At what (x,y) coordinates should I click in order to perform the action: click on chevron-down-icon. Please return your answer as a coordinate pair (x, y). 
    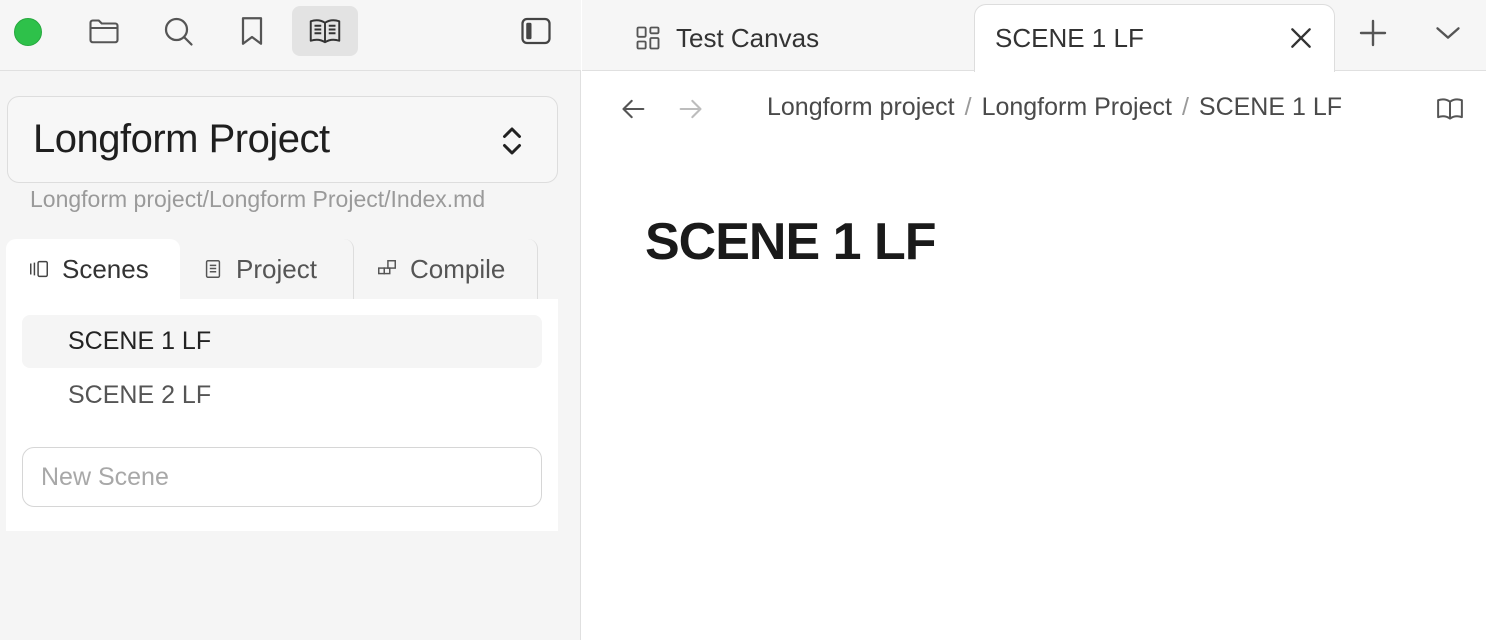
    Looking at the image, I should click on (1448, 33).